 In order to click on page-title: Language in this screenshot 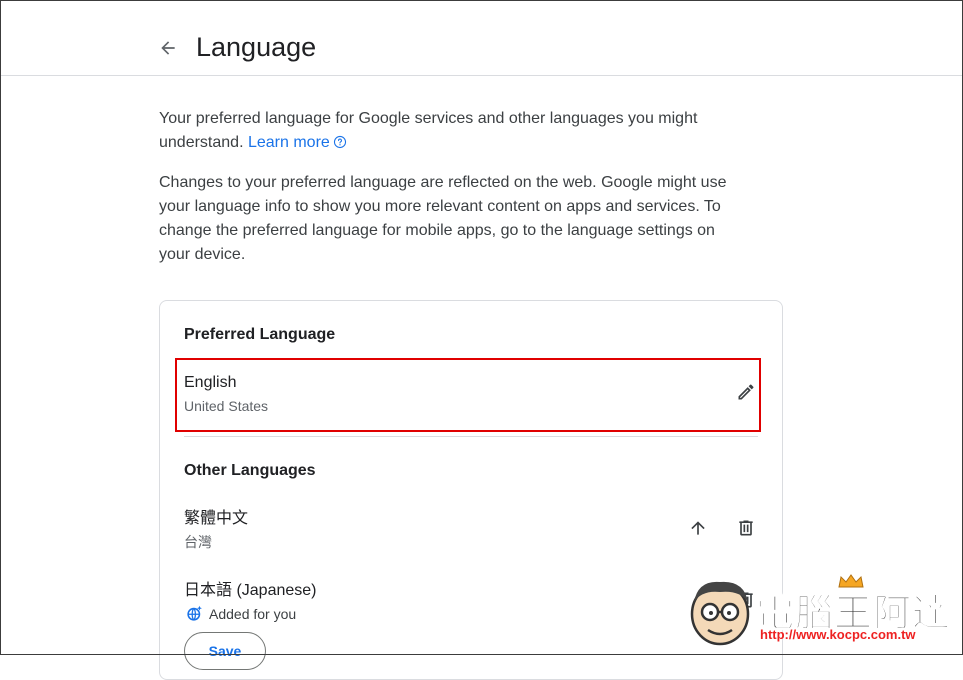, I will do `click(256, 47)`.